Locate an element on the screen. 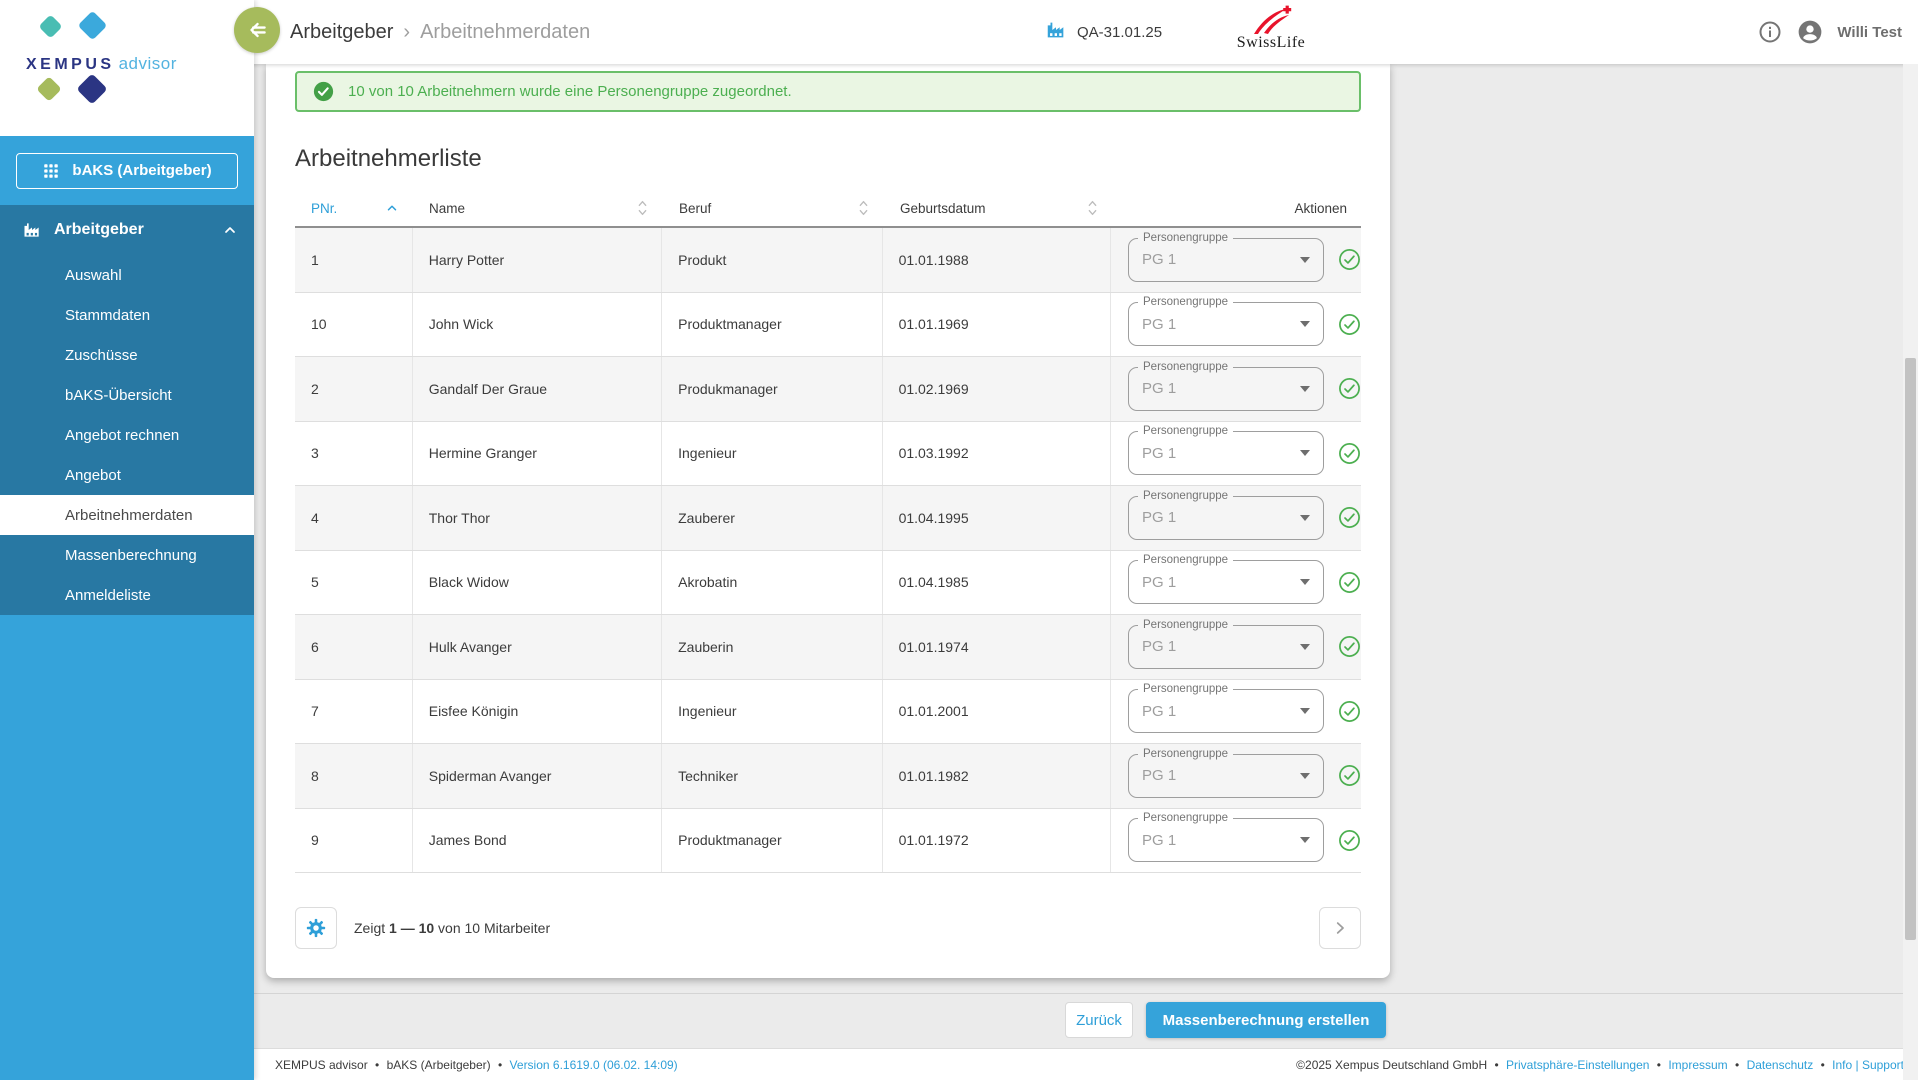 This screenshot has width=1918, height=1080. sidebar-collapse-button is located at coordinates (257, 30).